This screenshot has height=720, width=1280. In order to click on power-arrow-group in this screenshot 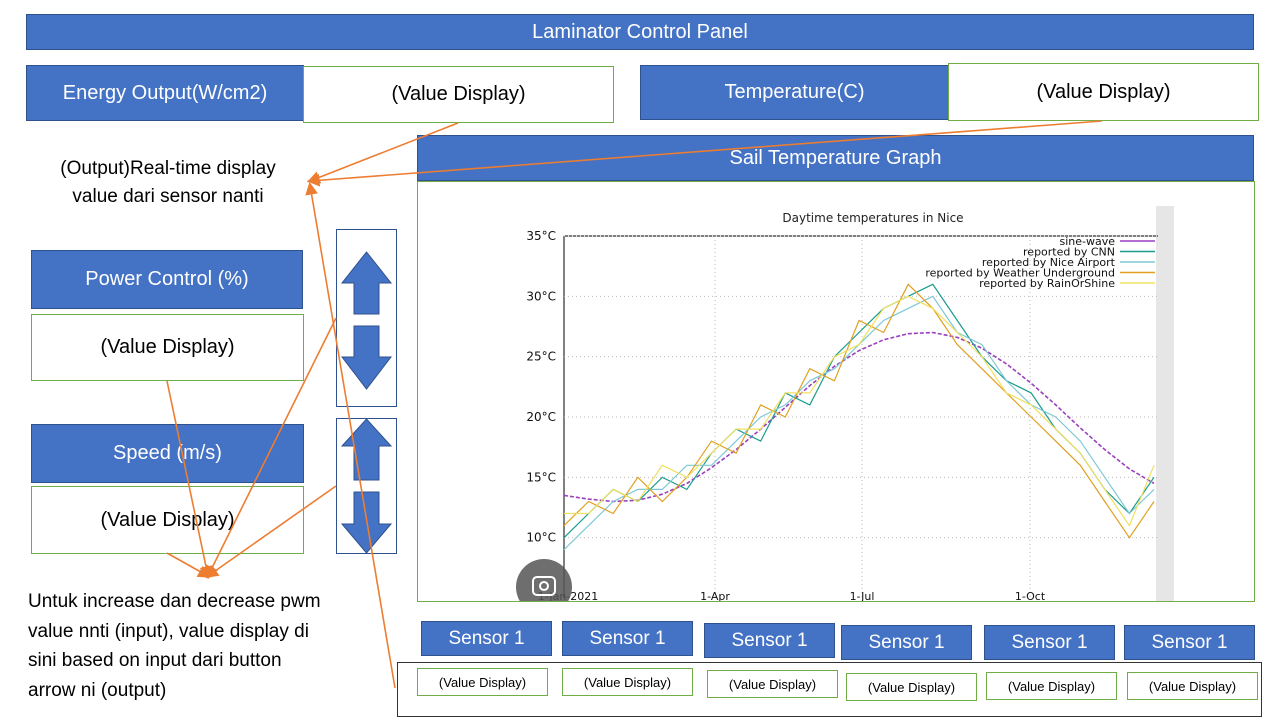, I will do `click(366, 318)`.